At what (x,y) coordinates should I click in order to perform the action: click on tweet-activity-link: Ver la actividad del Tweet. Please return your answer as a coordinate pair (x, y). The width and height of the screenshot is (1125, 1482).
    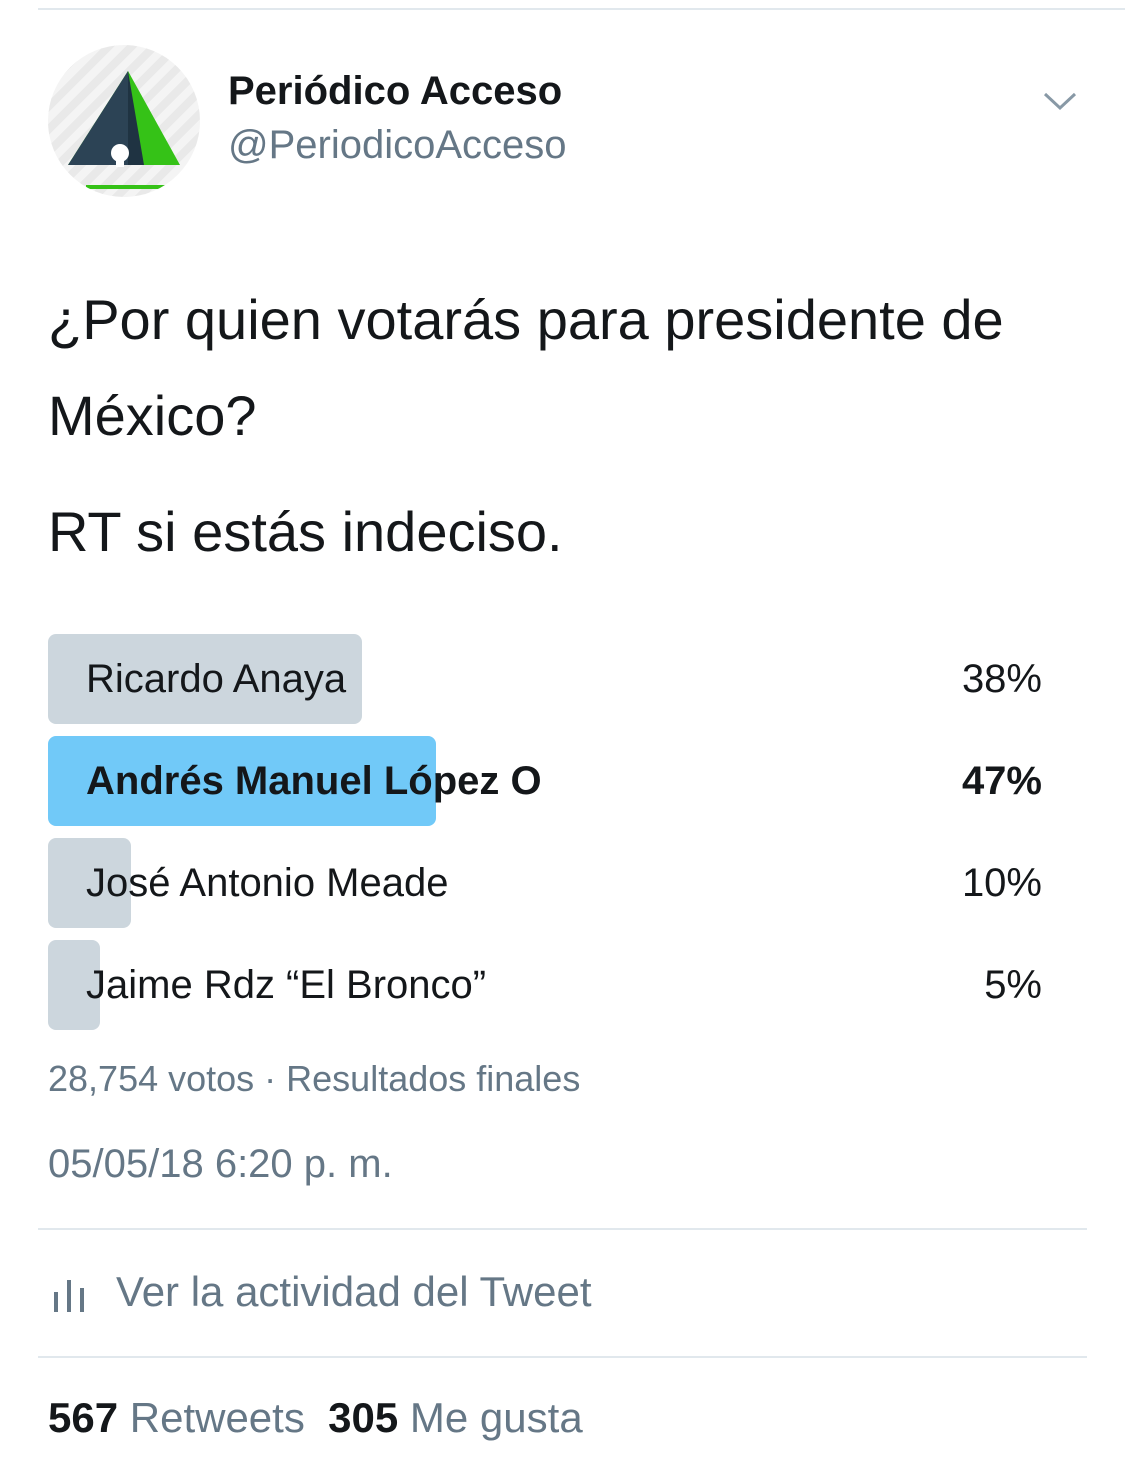
    Looking at the image, I should click on (320, 1292).